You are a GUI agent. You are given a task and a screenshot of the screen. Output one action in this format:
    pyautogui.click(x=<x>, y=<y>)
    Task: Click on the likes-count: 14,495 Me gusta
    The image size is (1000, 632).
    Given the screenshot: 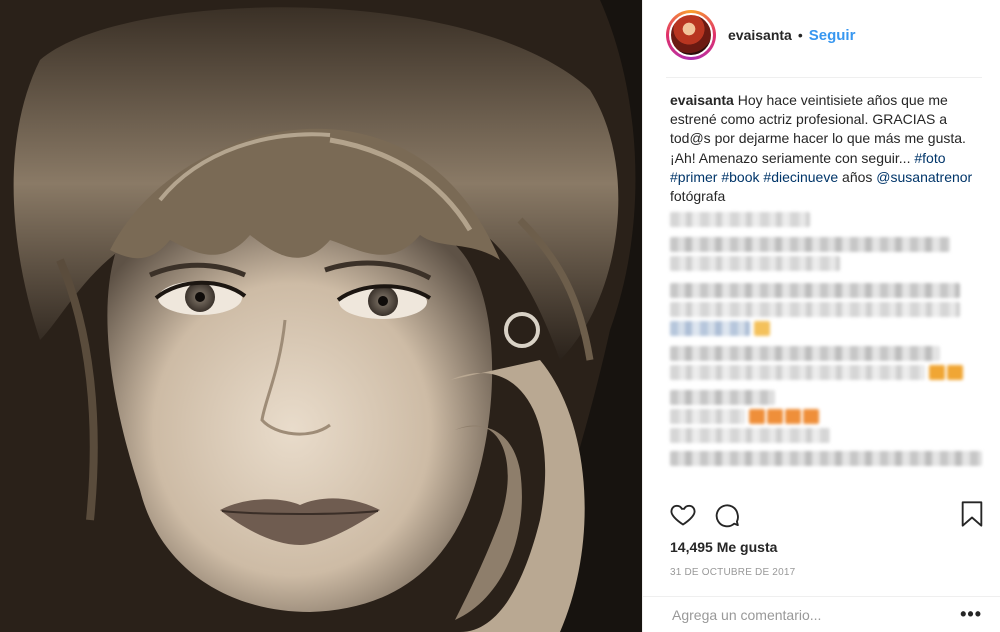 What is the action you would take?
    pyautogui.click(x=723, y=547)
    